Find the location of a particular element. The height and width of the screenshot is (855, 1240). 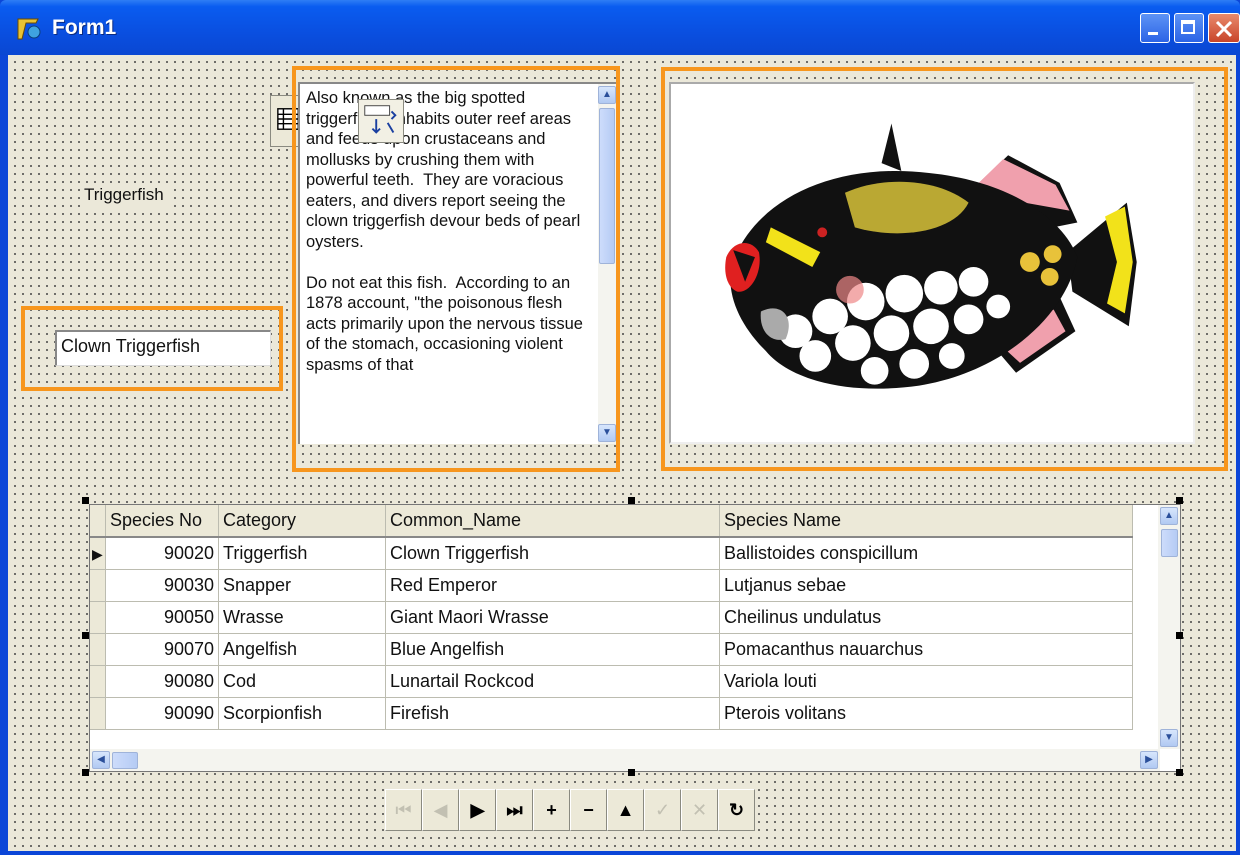

nav-first-button: ⏮ is located at coordinates (403, 810).